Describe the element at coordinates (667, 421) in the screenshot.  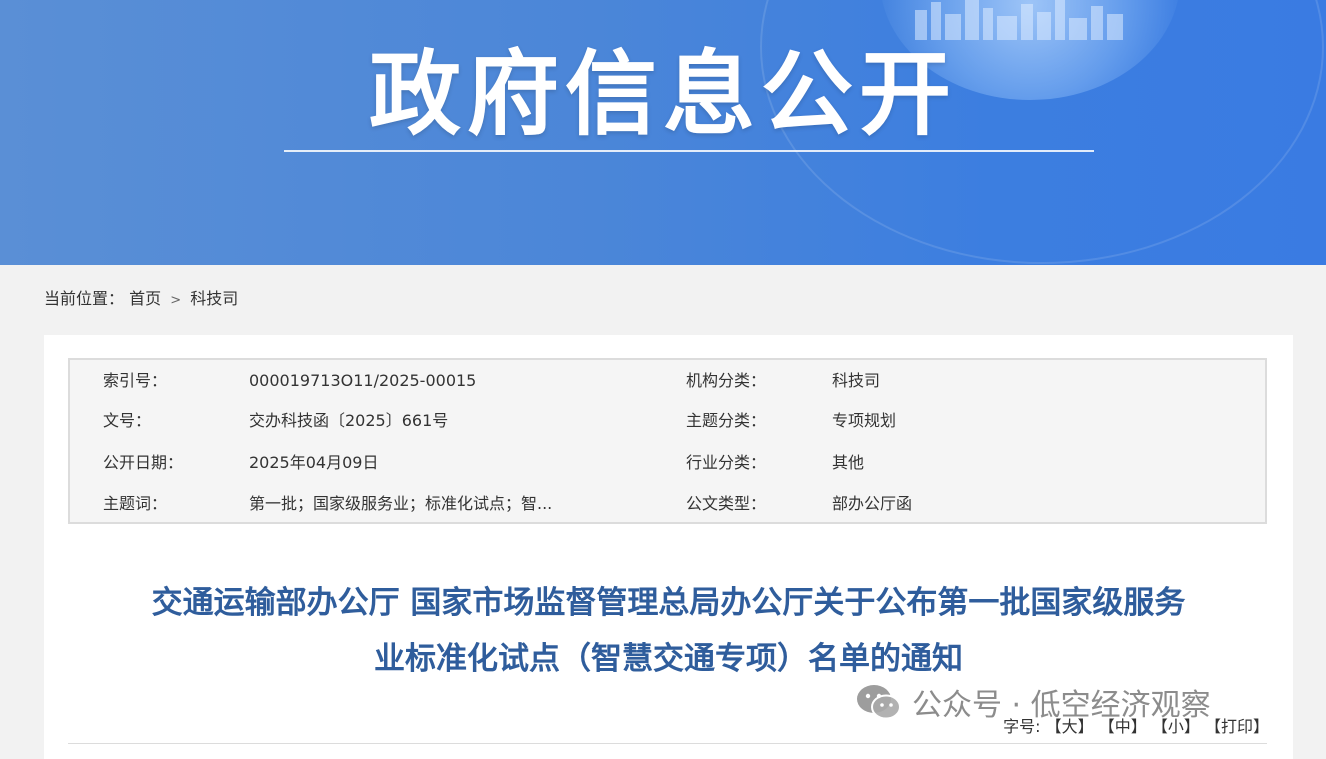
I see `metadata-row: 文号： 交办科技函〔2025〕661号 主题分类： 专项规划` at that location.